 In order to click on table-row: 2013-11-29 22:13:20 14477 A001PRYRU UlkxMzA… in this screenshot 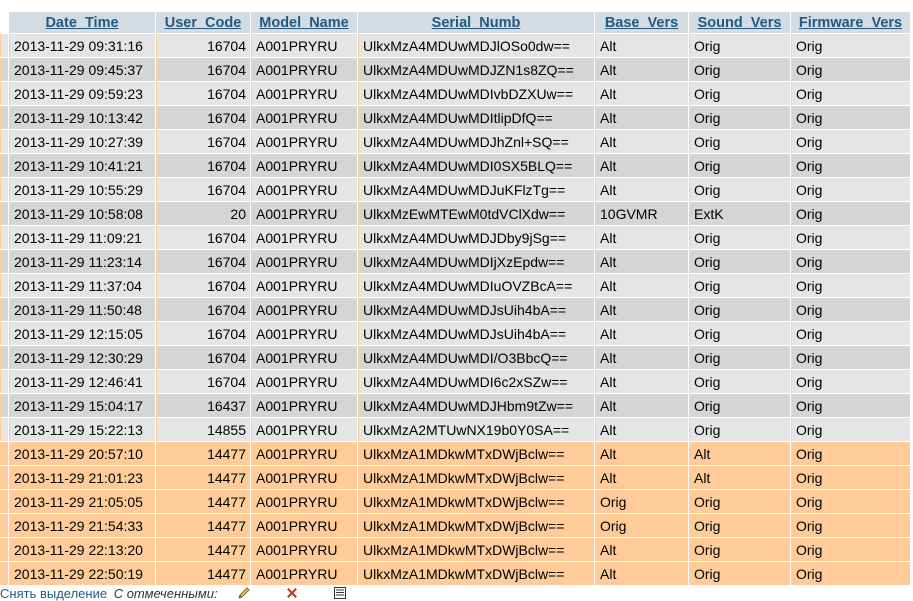, I will do `click(455, 549)`.